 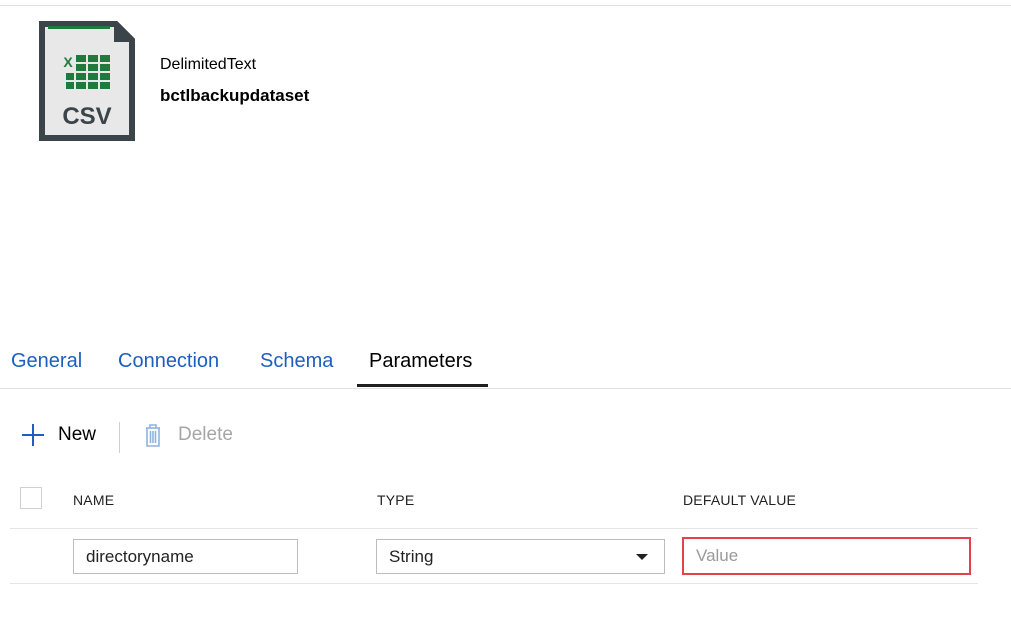 I want to click on tabs-divider, so click(x=505, y=388).